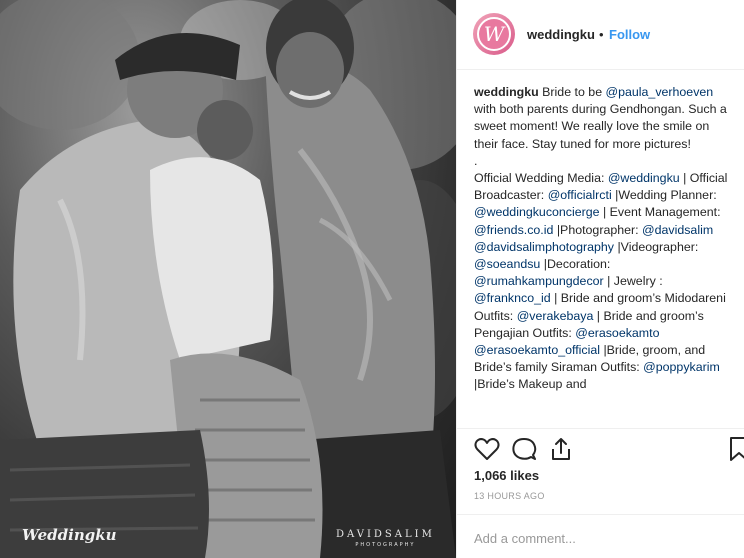 Image resolution: width=744 pixels, height=558 pixels. What do you see at coordinates (664, 195) in the screenshot?
I see `caption-text-segment: |Wedding Planner:` at bounding box center [664, 195].